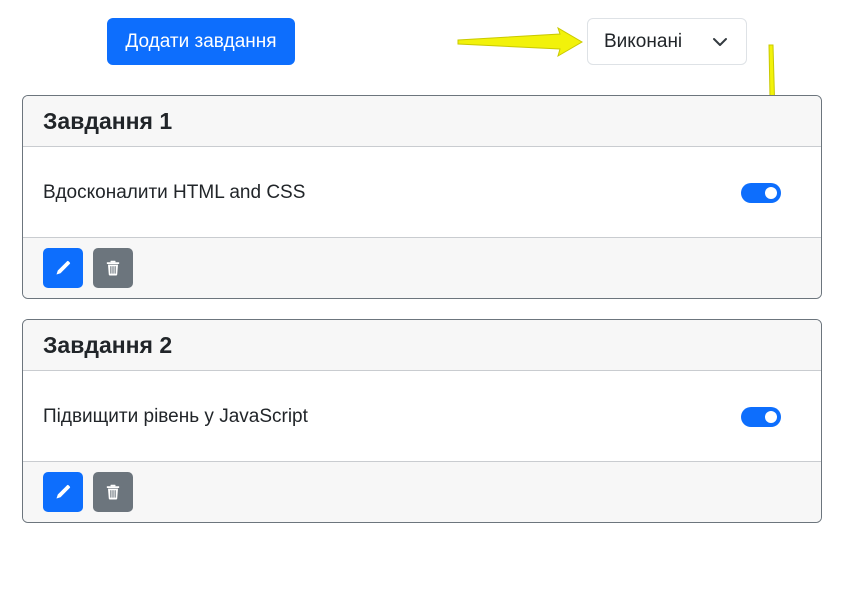  Describe the element at coordinates (422, 121) in the screenshot. I see `task-card-header: Завдання 1` at that location.